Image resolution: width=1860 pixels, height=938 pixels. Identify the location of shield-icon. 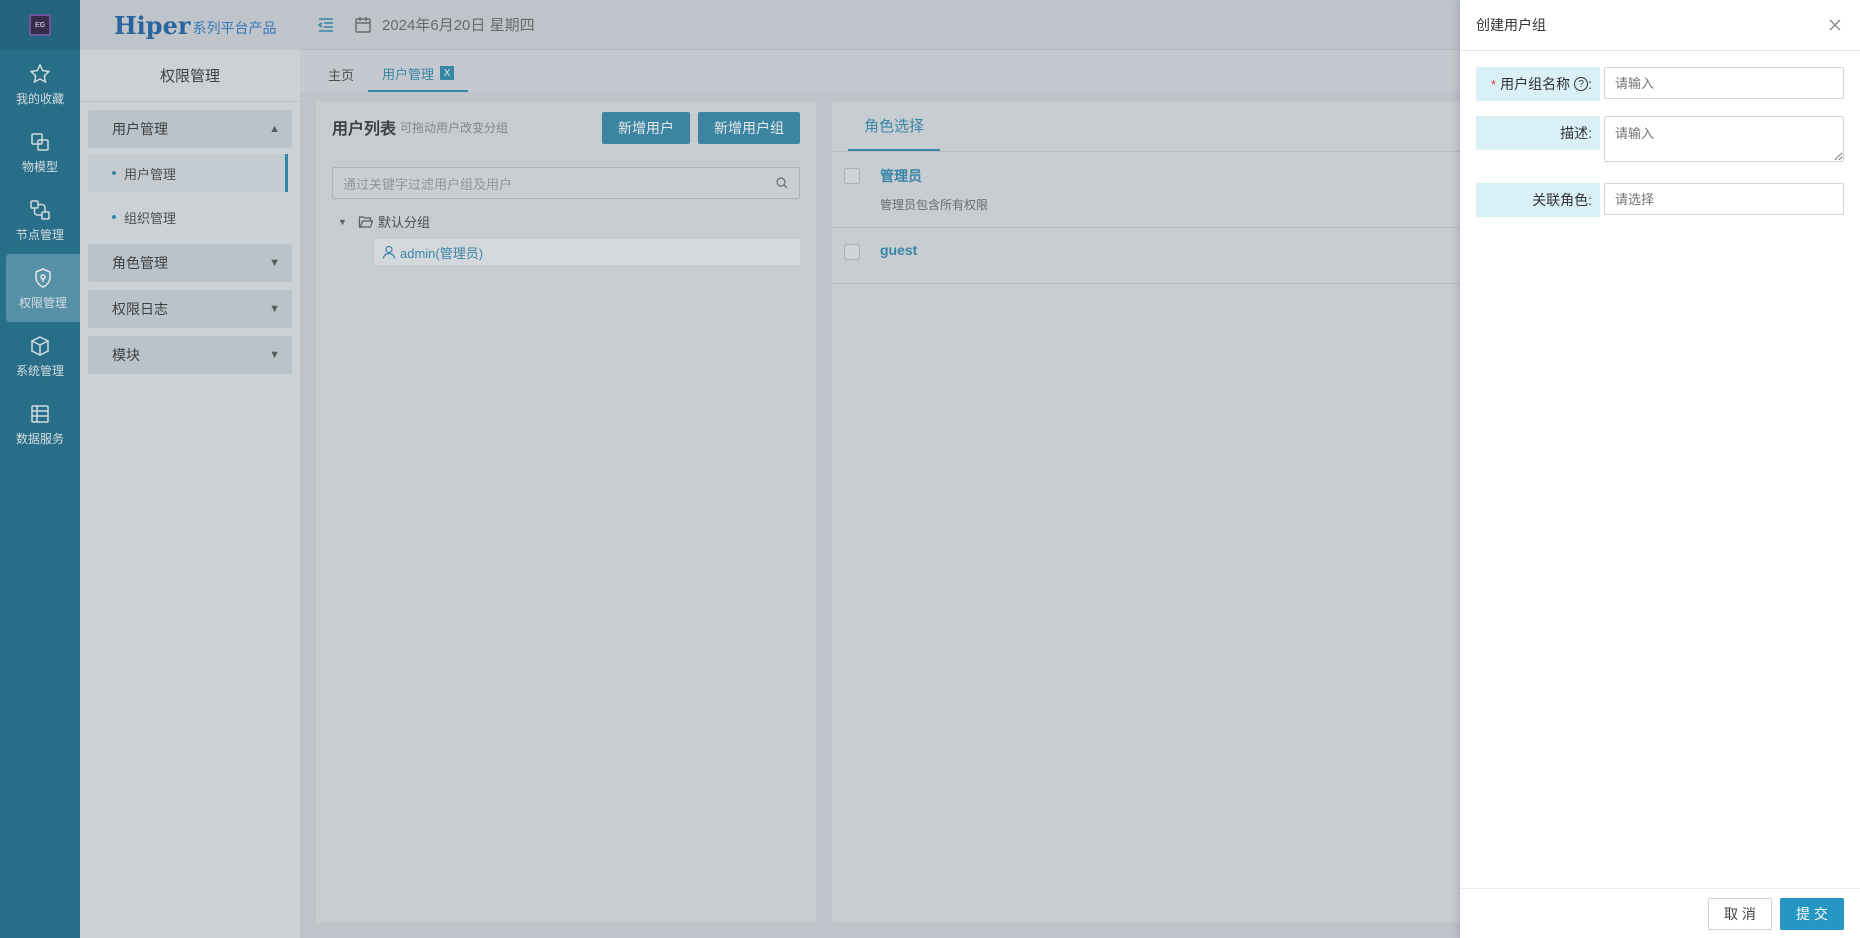
(43, 277).